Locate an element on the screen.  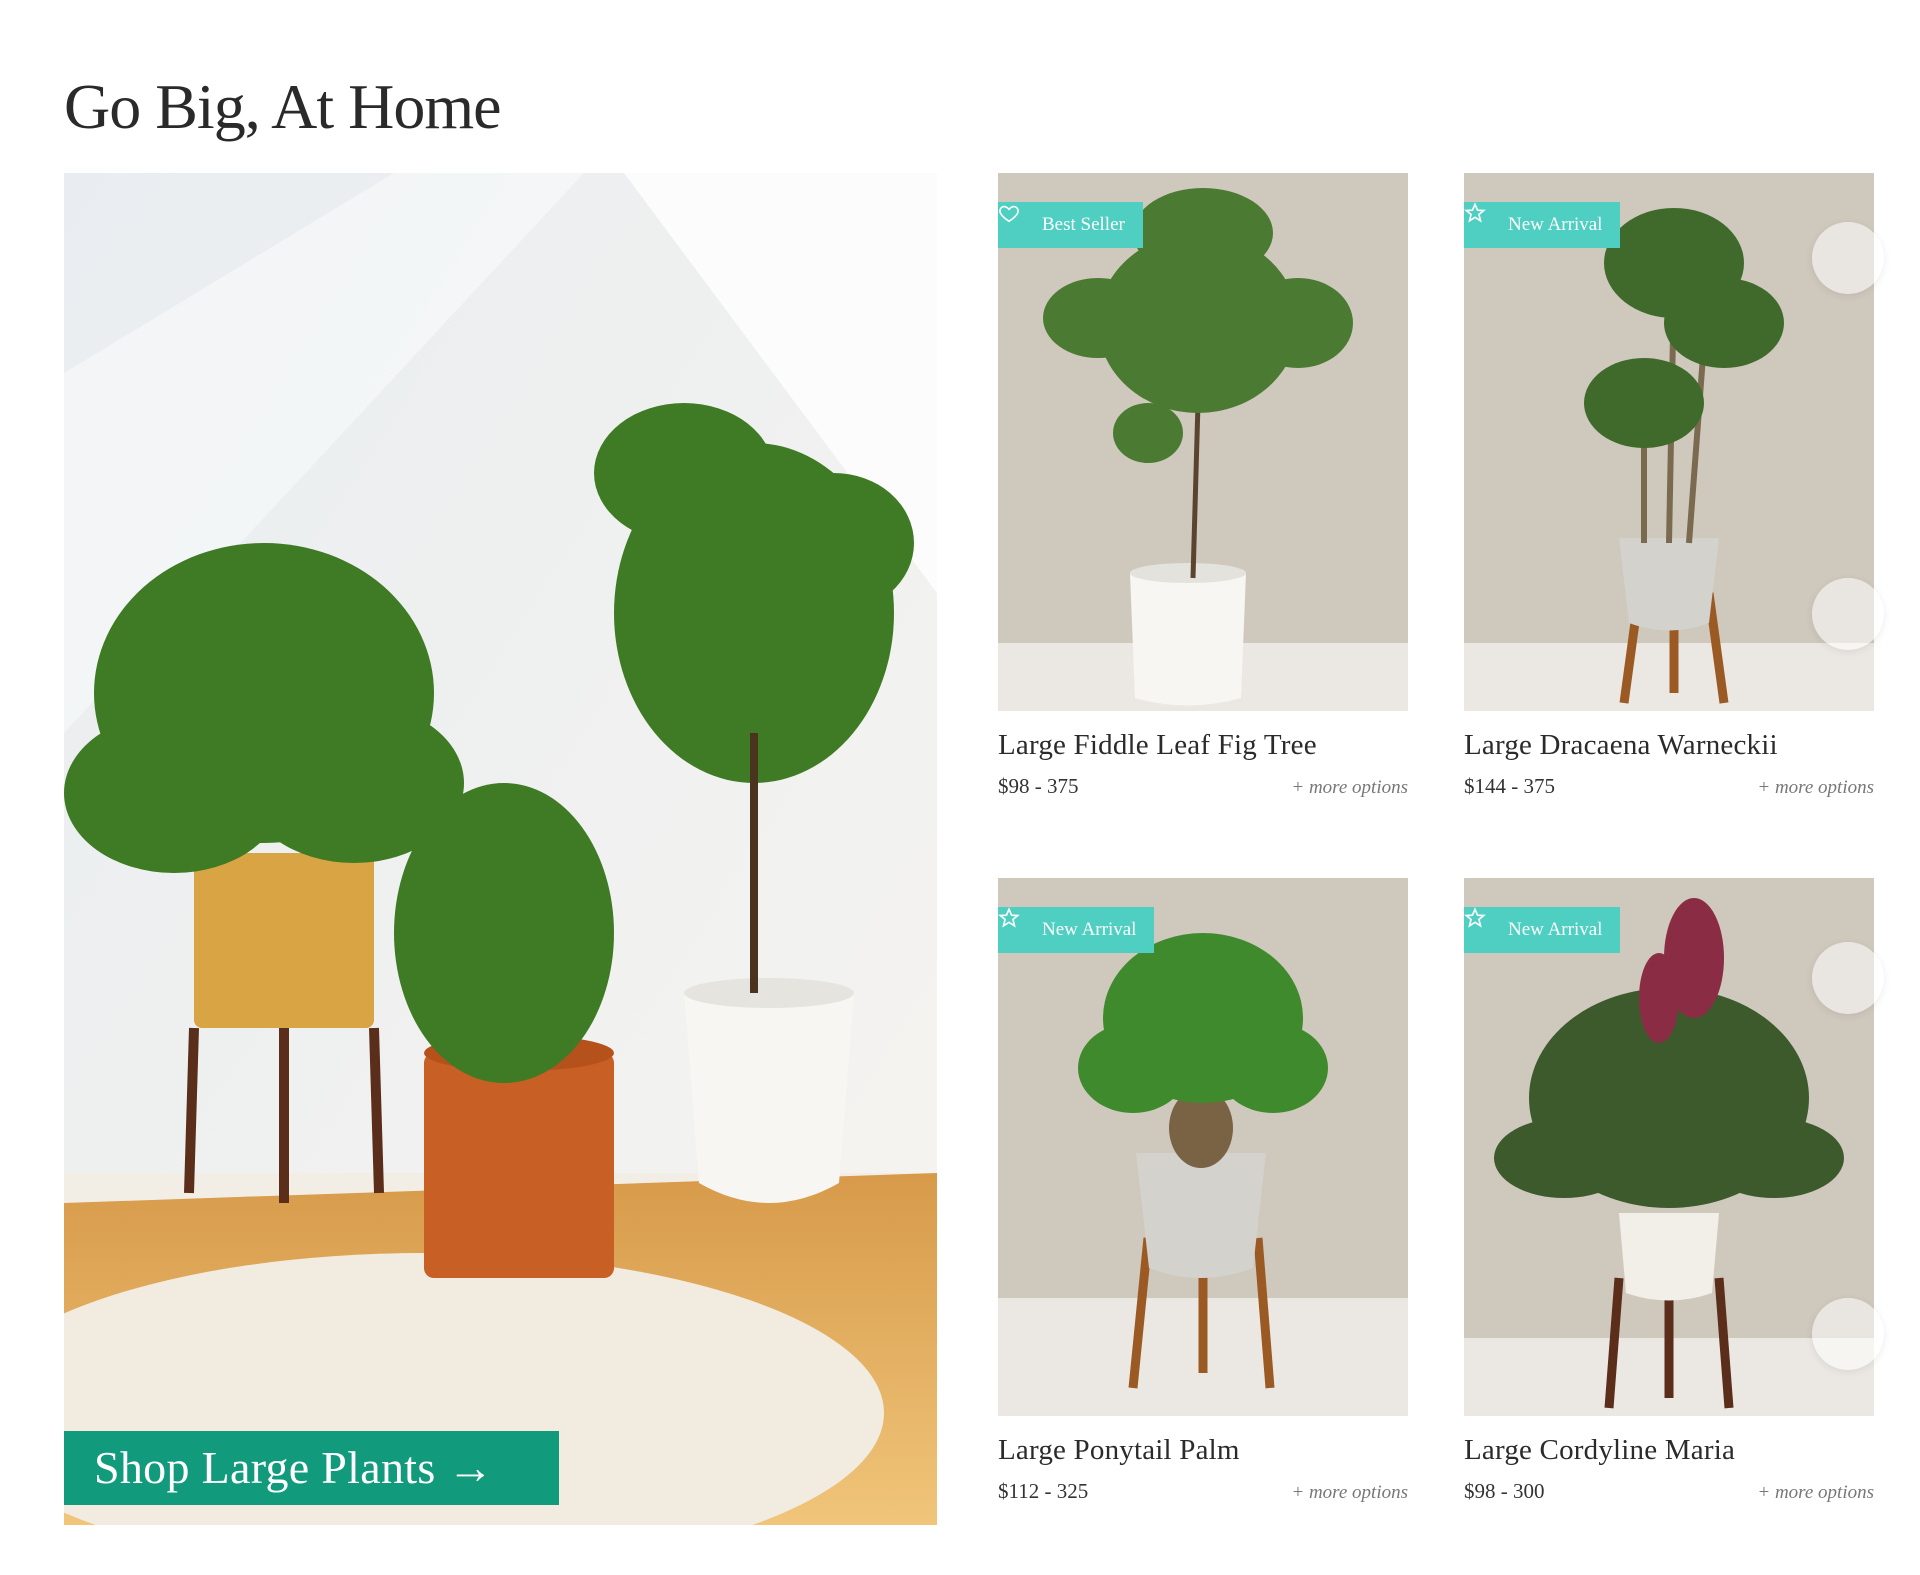
product-badge-label: Best Seller is located at coordinates (1083, 224).